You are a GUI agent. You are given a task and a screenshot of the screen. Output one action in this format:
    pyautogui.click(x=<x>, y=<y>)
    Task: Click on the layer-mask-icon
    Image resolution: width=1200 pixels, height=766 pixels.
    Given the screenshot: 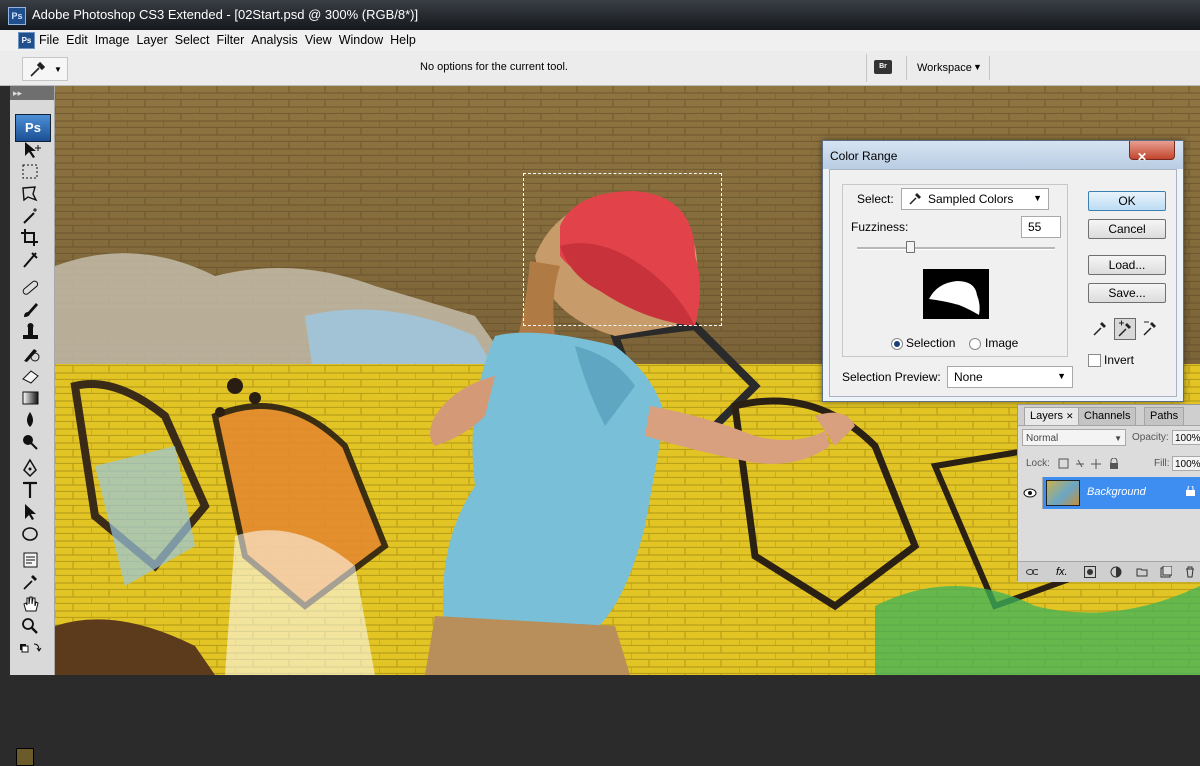 What is the action you would take?
    pyautogui.click(x=1090, y=572)
    